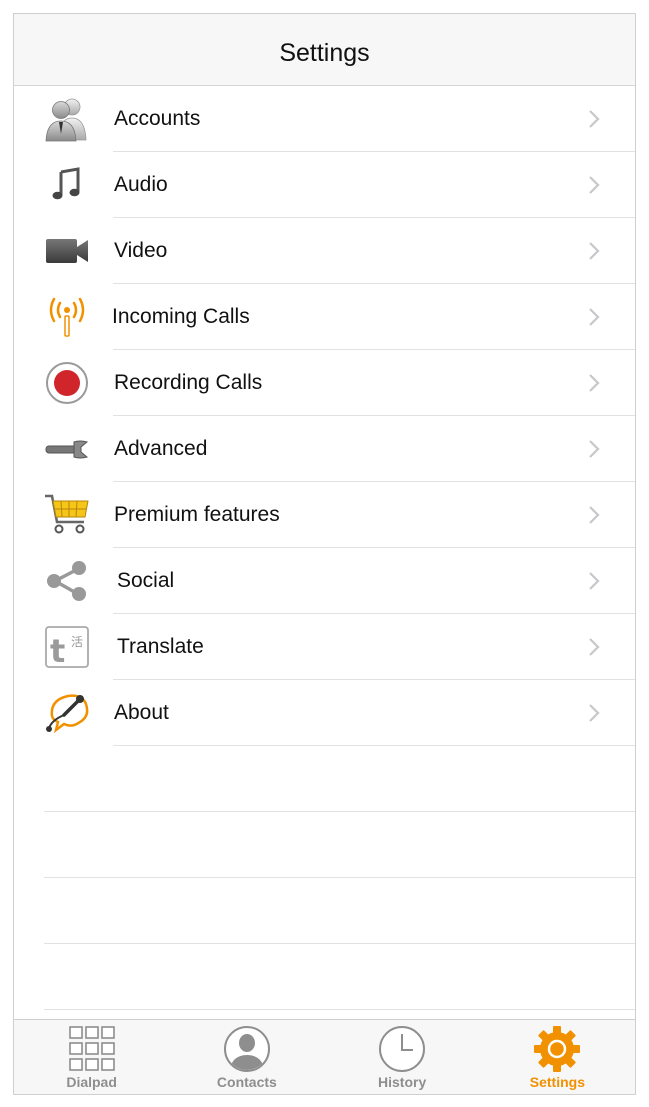 The width and height of the screenshot is (649, 1107). I want to click on settings-item-label: Incoming Calls, so click(181, 316).